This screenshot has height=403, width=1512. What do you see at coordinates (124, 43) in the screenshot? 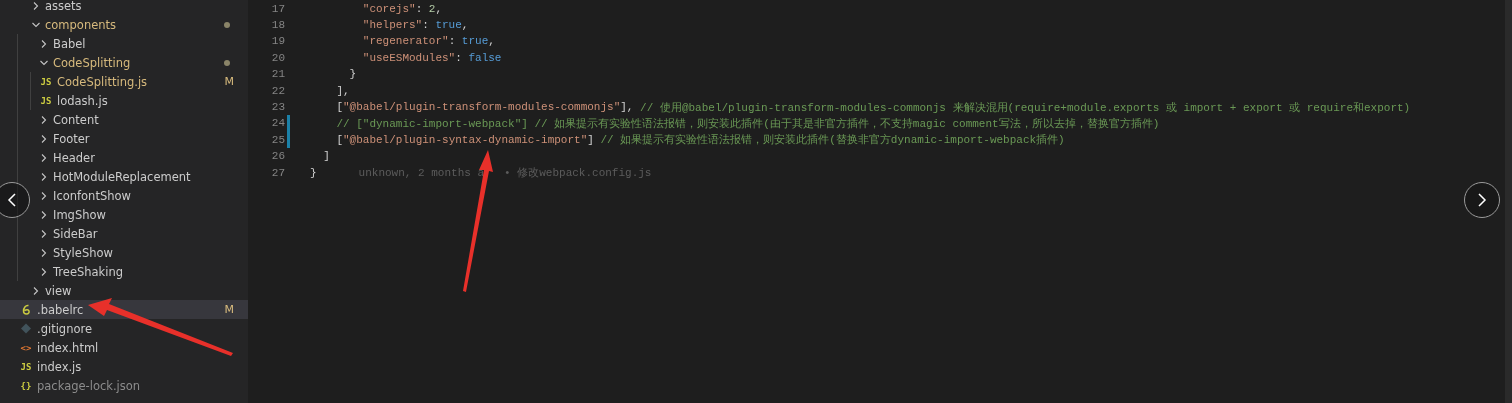
I see `folder-item: Babel` at bounding box center [124, 43].